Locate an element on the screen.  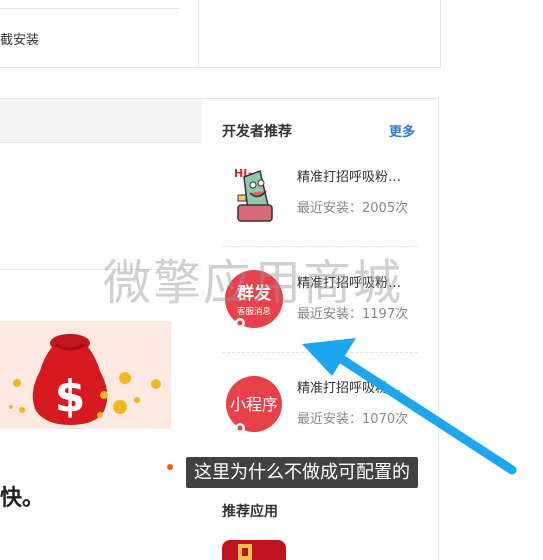
recommended-app-icon is located at coordinates (254, 550).